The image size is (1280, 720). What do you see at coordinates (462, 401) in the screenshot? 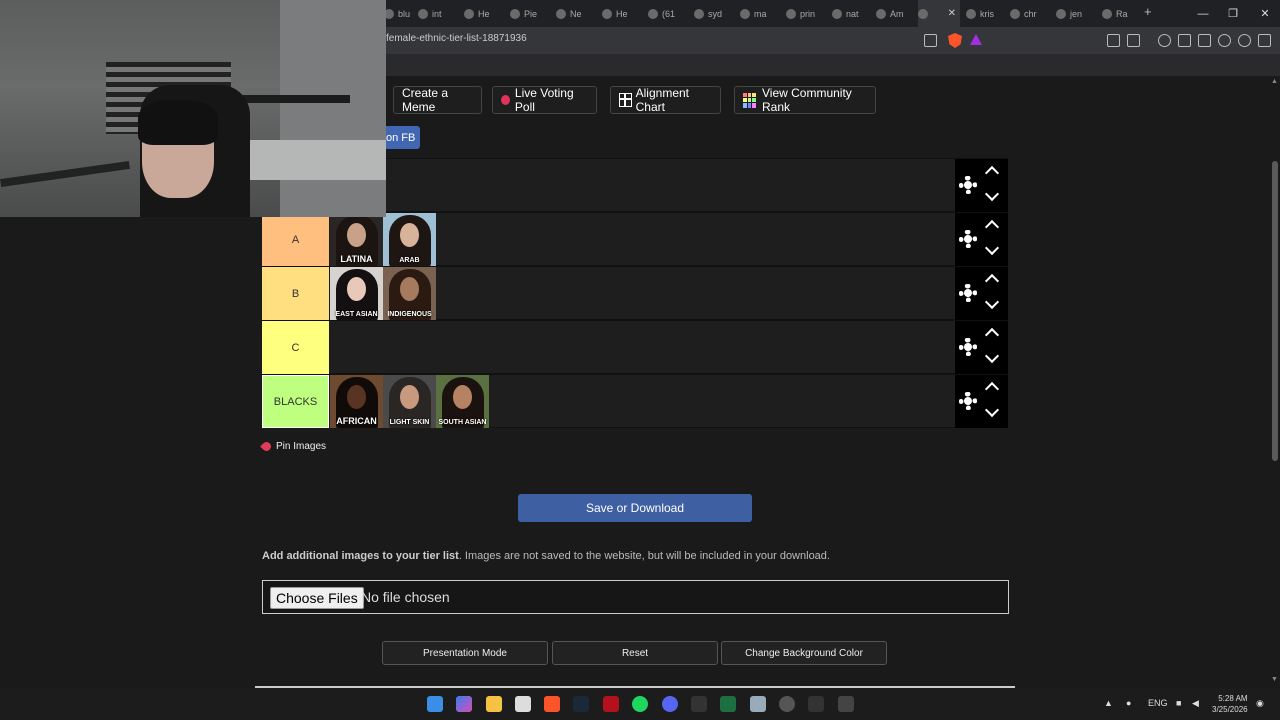
I see `tier-image: SOUTH ASIAN` at bounding box center [462, 401].